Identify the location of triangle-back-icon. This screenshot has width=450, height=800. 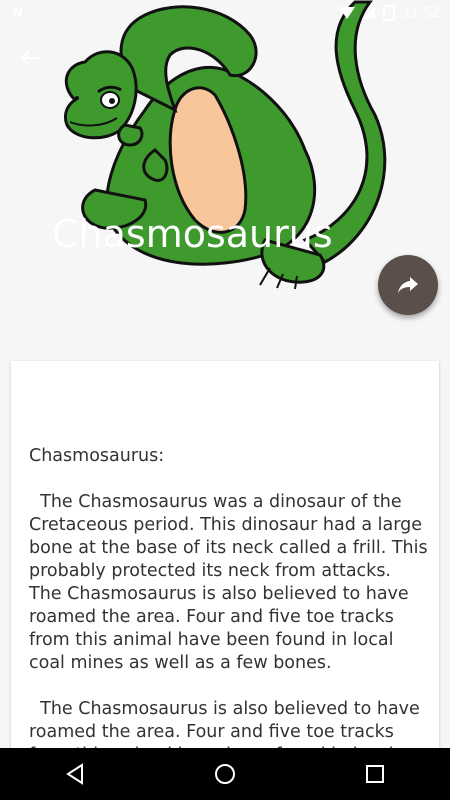
(74, 774).